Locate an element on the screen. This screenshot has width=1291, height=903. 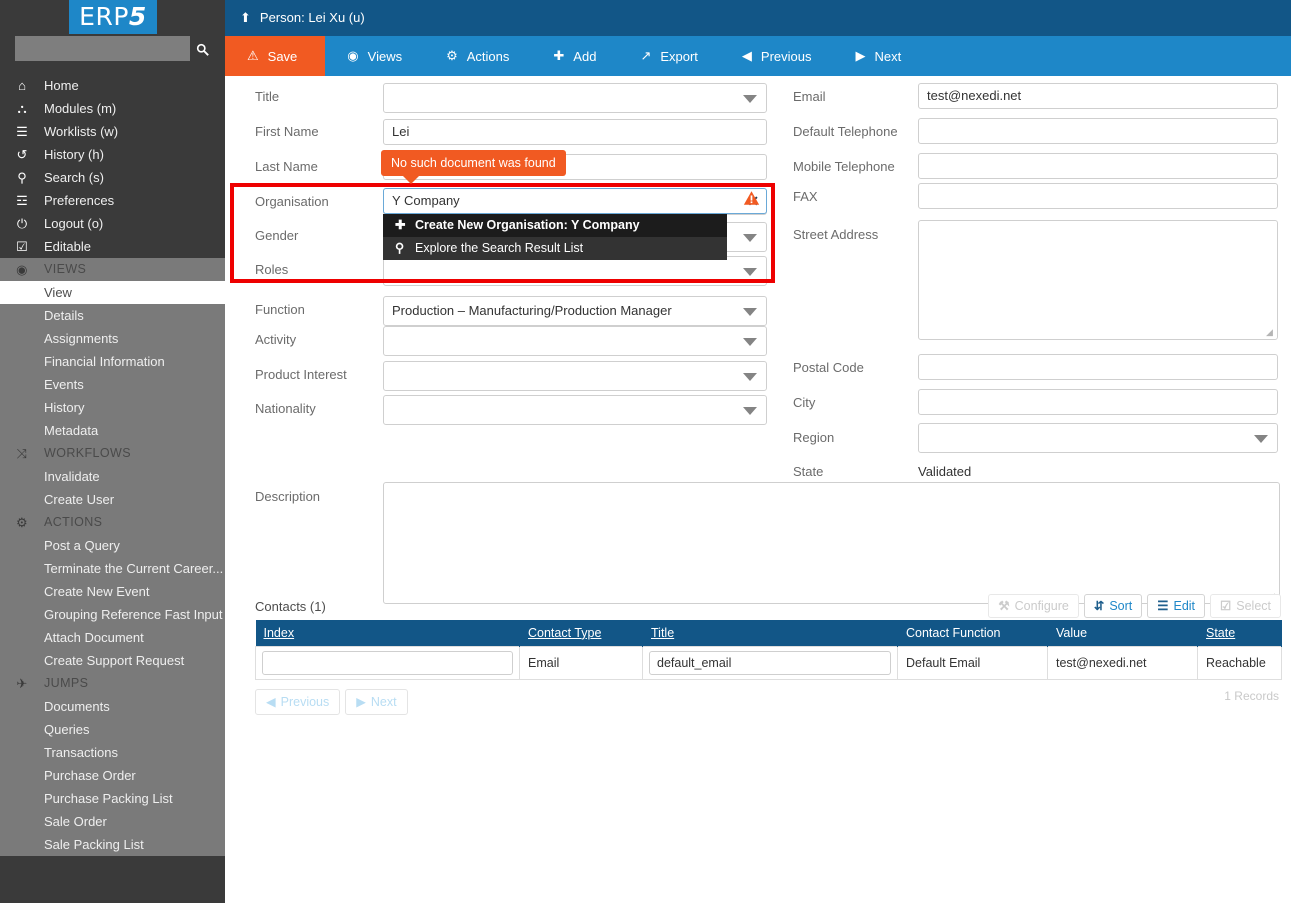
sidebar-item-transactions: Transactions is located at coordinates (112, 752).